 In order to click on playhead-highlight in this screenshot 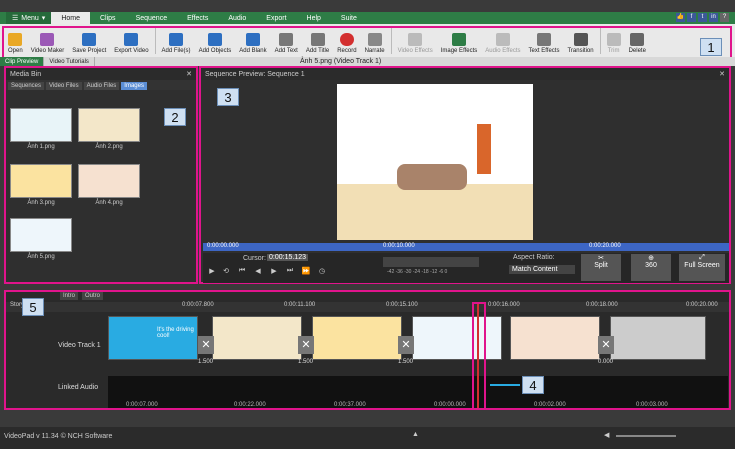, I will do `click(479, 356)`.